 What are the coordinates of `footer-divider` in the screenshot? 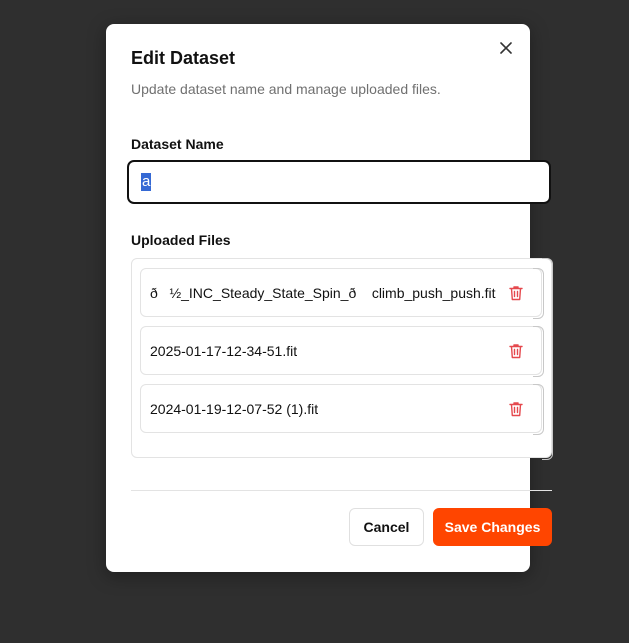 It's located at (341, 490).